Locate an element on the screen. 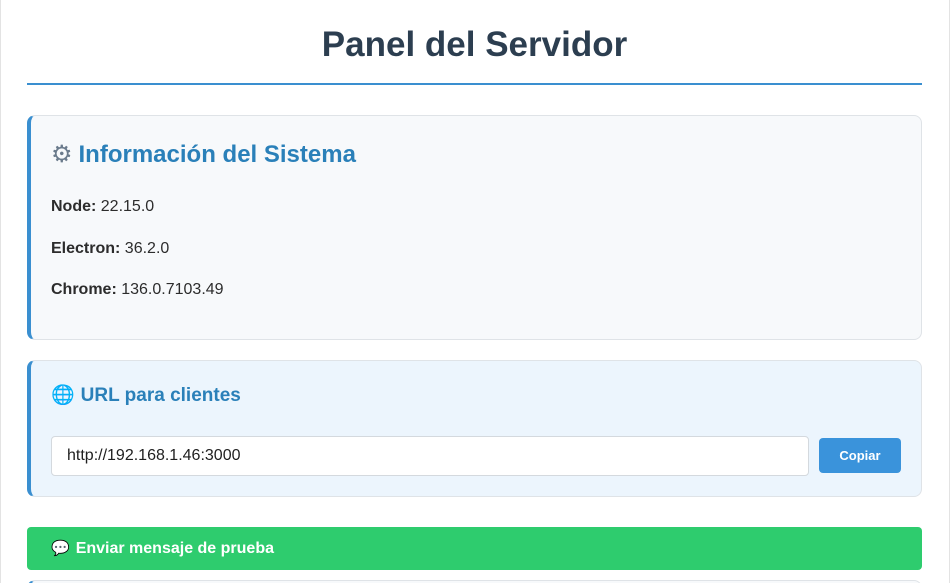 This screenshot has height=583, width=950. system-info-title-text: Información del Sistema is located at coordinates (217, 154).